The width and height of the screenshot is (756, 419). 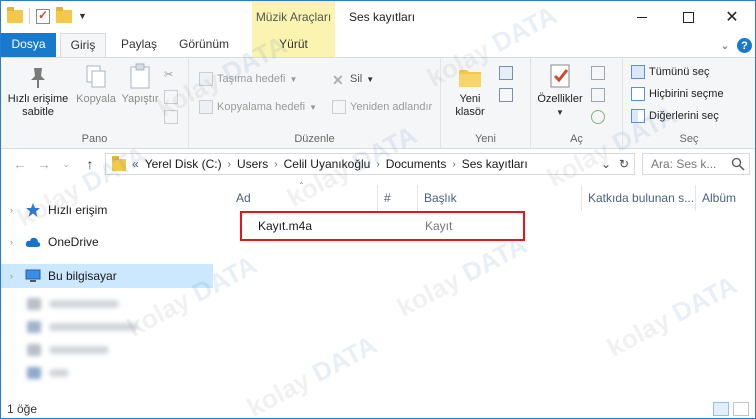 What do you see at coordinates (171, 117) in the screenshot?
I see `paste-shortcut-button` at bounding box center [171, 117].